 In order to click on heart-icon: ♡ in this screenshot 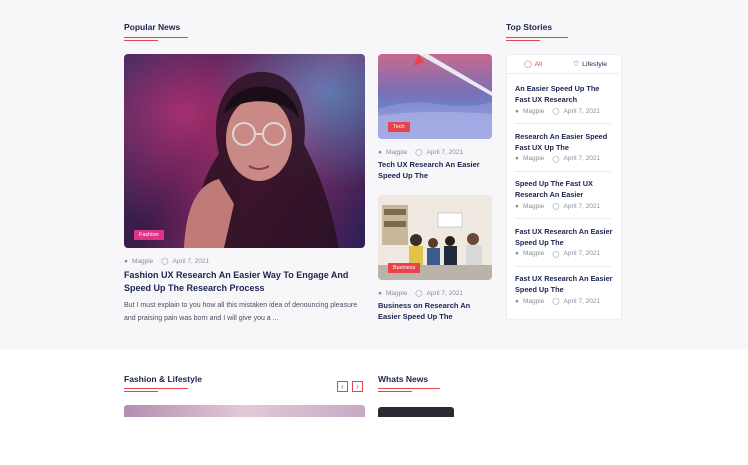, I will do `click(576, 64)`.